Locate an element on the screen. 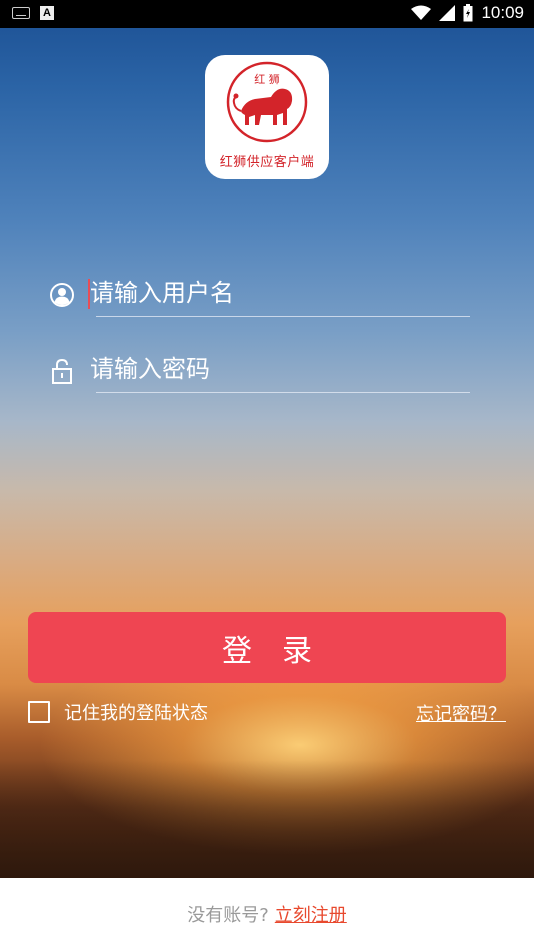  remember-me: 记住我的登陆状态 is located at coordinates (118, 712).